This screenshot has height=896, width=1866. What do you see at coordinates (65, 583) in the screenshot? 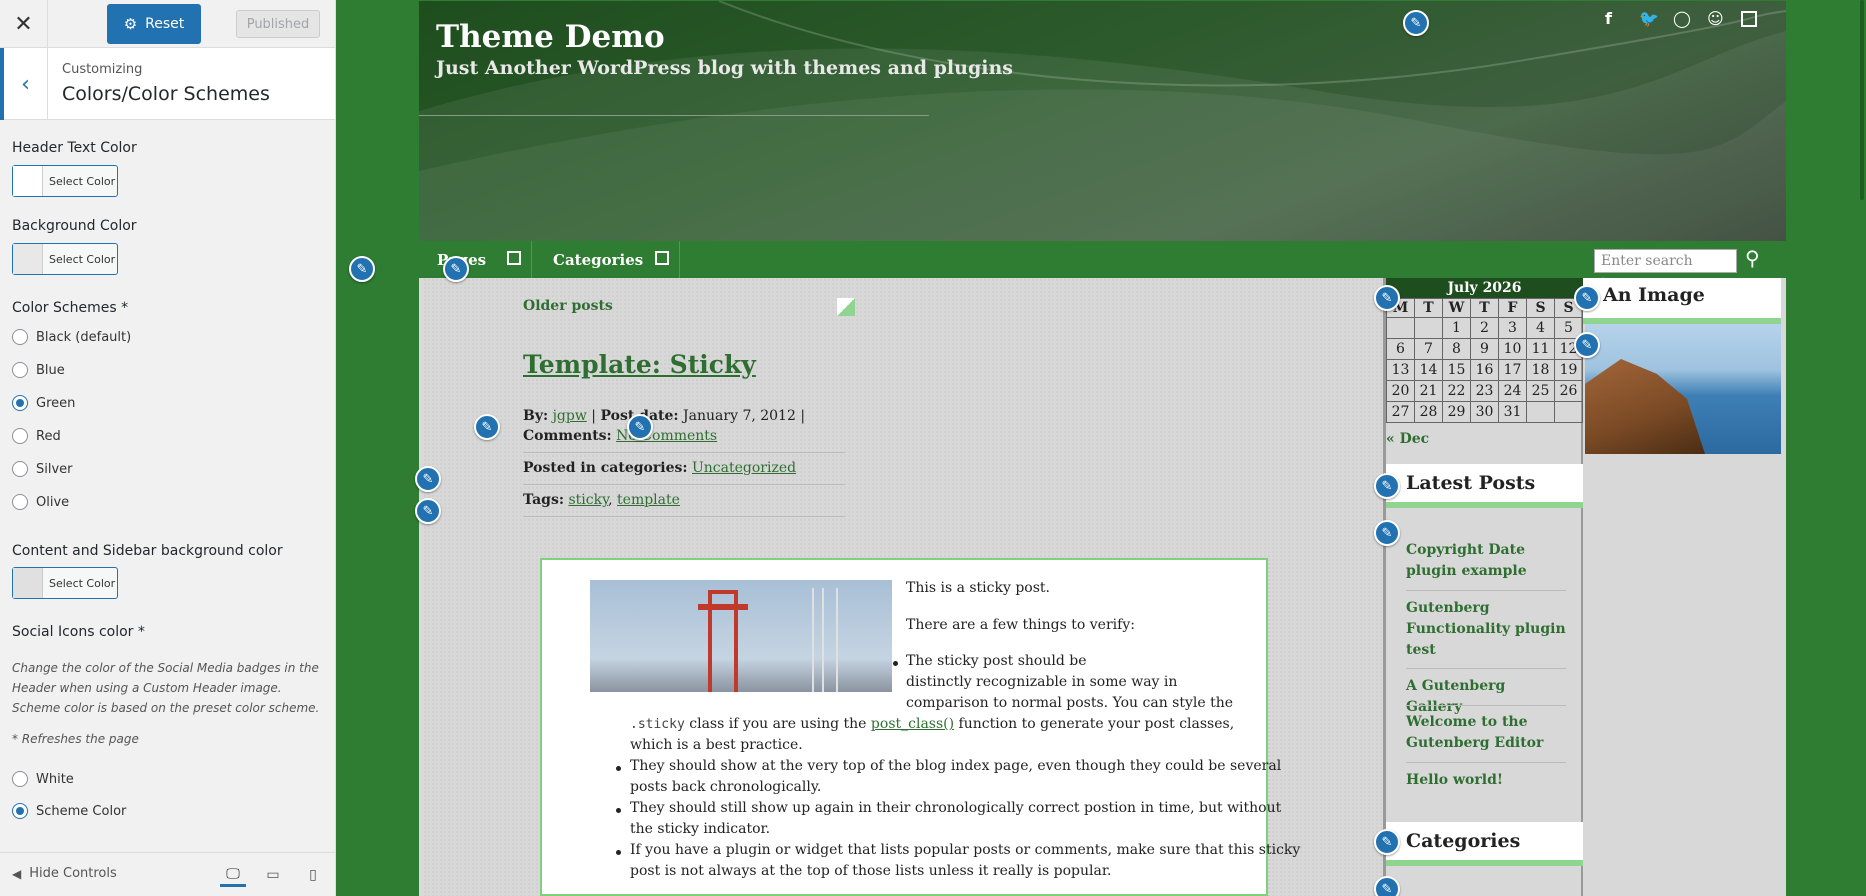
I see `content-bg-color-picker: Select Color` at bounding box center [65, 583].